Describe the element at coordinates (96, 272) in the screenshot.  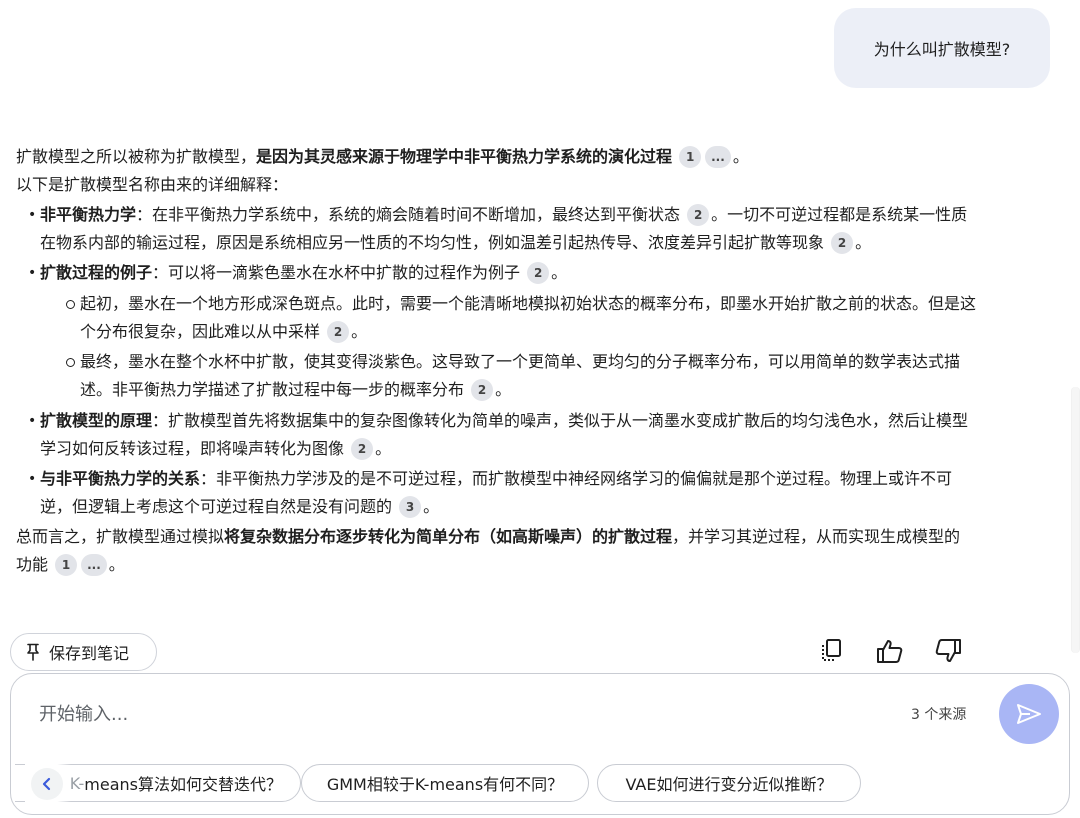
I see `list-item-title: 扩散过程的例子` at that location.